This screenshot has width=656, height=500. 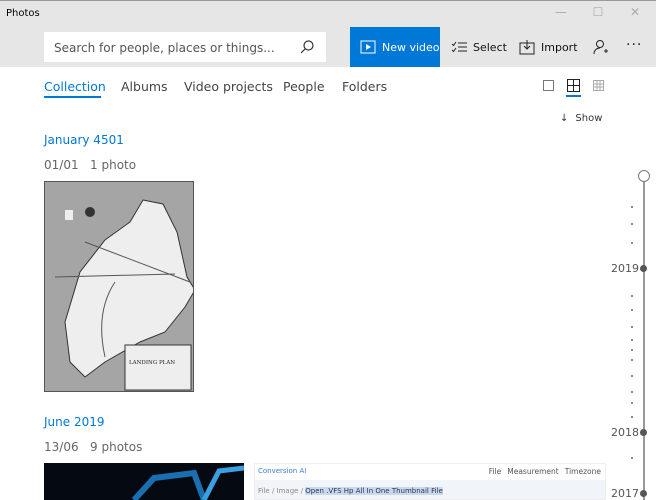 I want to click on group-title: June 2019, so click(x=74, y=422).